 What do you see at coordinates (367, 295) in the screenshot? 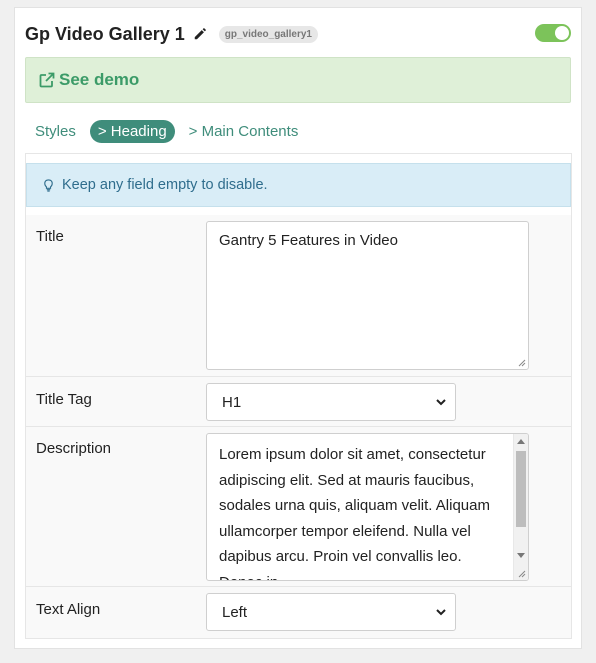
I see `title-textarea: Gantry 5 Features in Video` at bounding box center [367, 295].